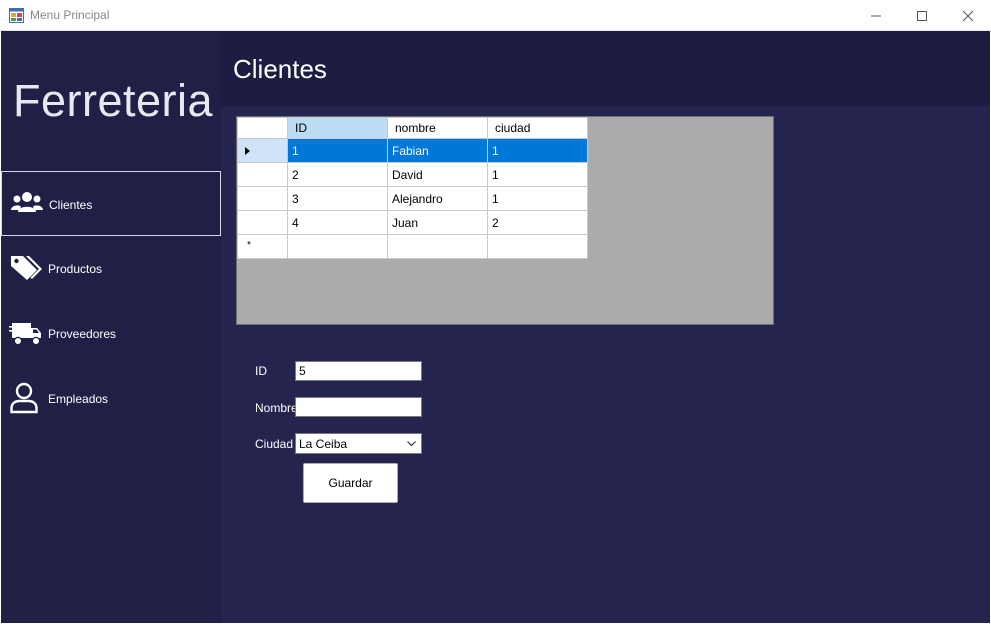 The height and width of the screenshot is (624, 991). I want to click on new-row: *, so click(412, 246).